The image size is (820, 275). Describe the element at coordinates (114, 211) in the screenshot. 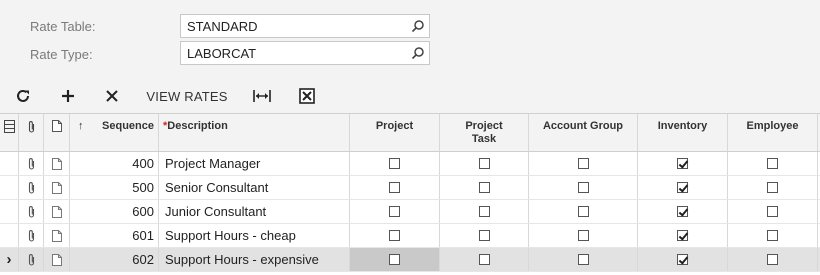

I see `sequence-cell: 600` at that location.